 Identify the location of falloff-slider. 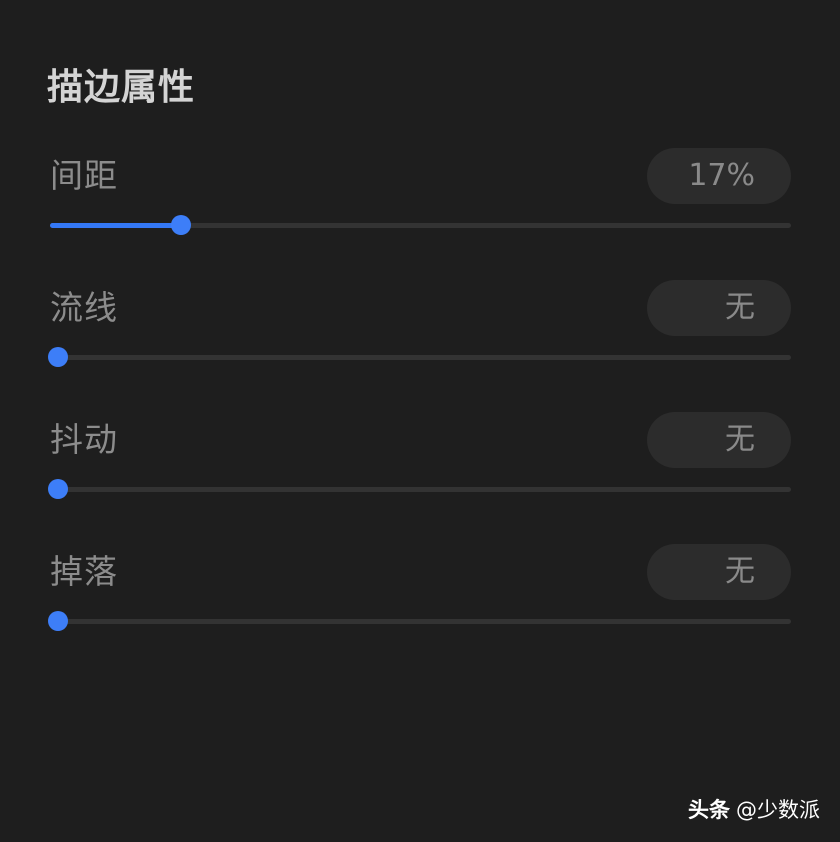
(419, 621).